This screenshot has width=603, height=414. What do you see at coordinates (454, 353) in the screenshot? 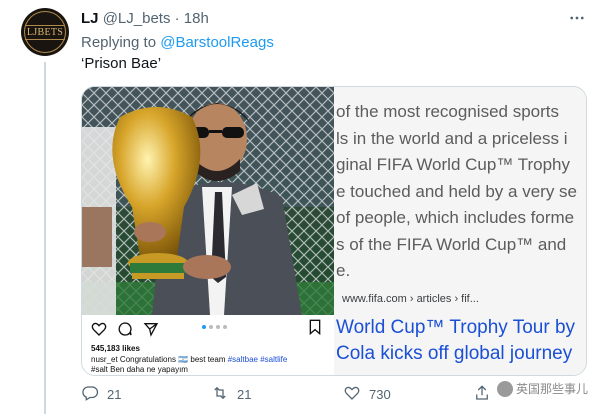
I see `web-title-line: Cola kicks off global journey` at bounding box center [454, 353].